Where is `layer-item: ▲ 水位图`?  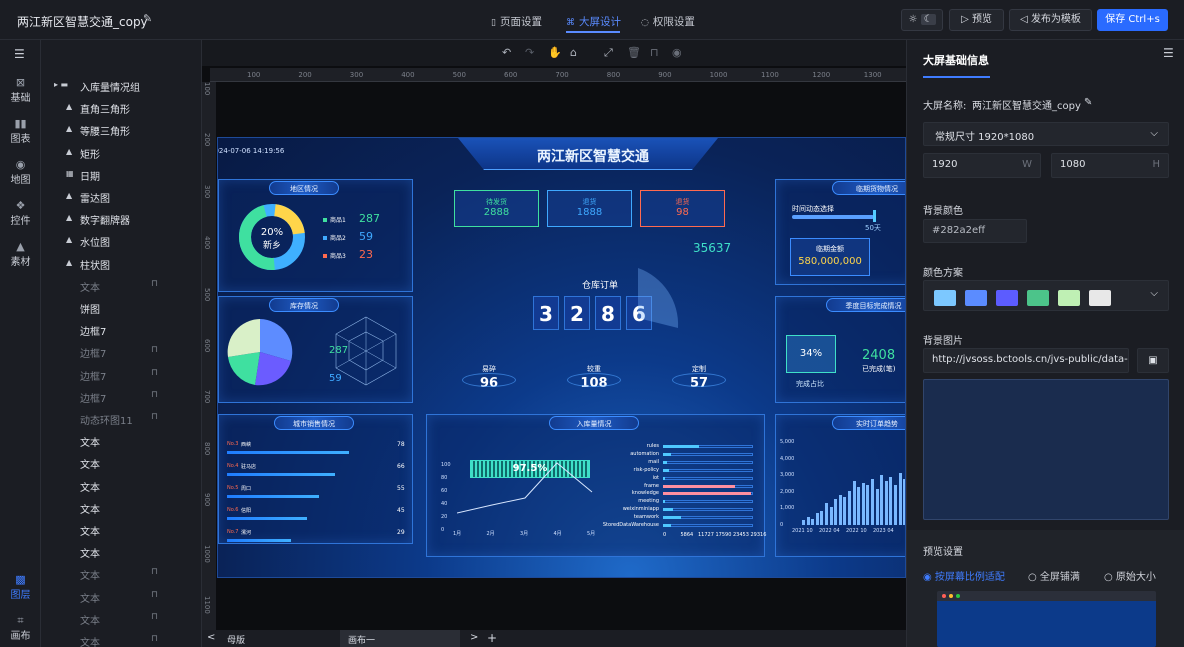
layer-item: ▲ 水位图 is located at coordinates (121, 241).